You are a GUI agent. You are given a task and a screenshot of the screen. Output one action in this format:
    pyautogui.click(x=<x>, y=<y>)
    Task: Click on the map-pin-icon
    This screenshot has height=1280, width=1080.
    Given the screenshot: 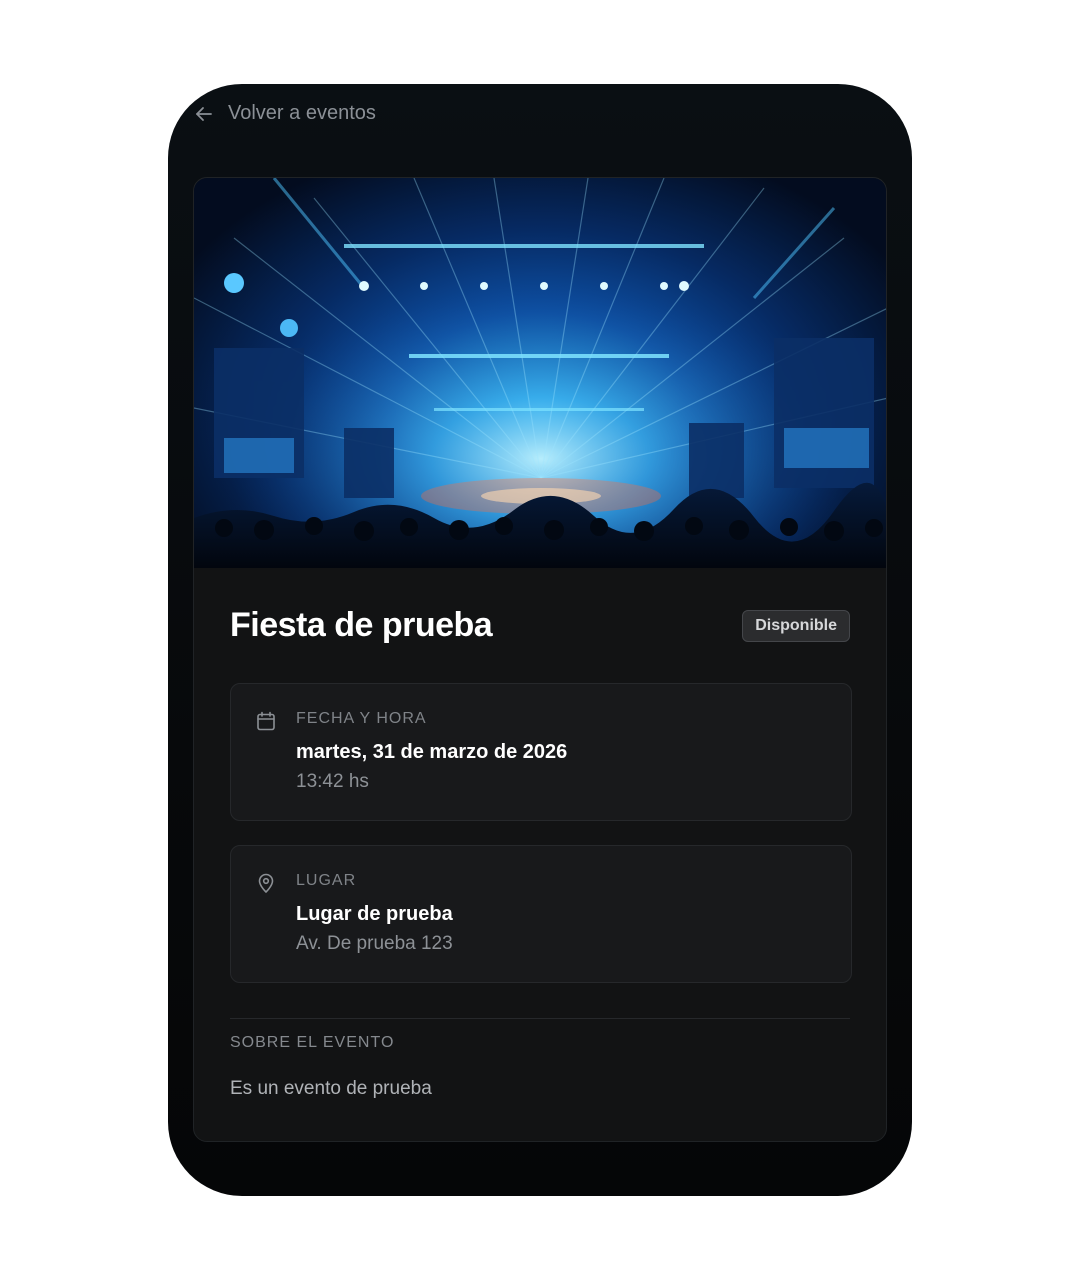 What is the action you would take?
    pyautogui.click(x=266, y=885)
    